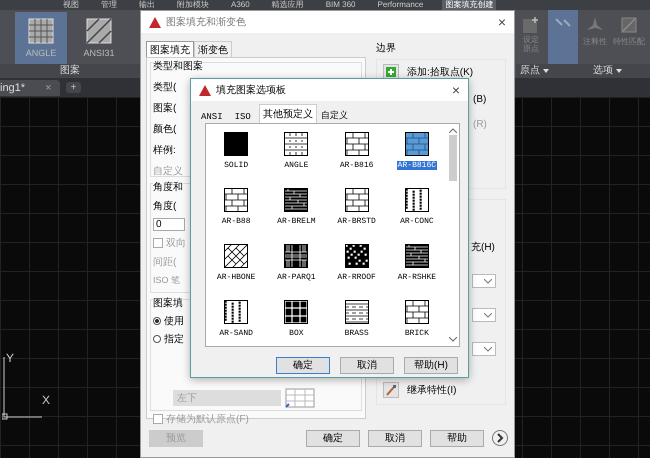  I want to click on chevron-up-icon, so click(453, 130).